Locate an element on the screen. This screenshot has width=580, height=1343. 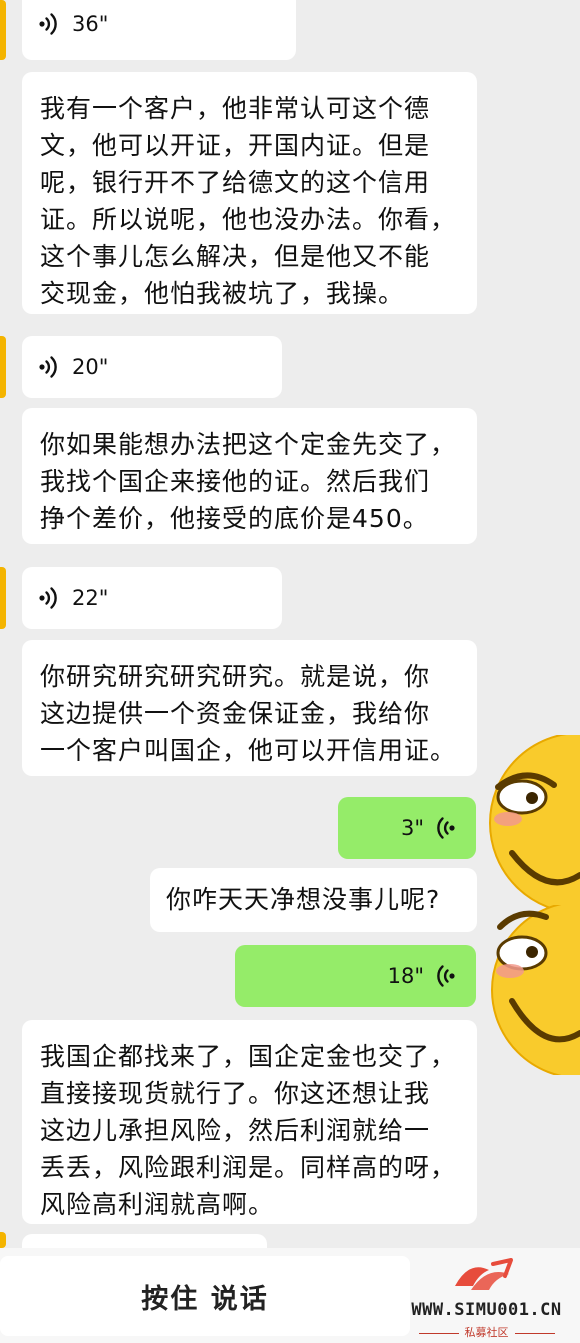
simu-logo-icon is located at coordinates (484, 1279).